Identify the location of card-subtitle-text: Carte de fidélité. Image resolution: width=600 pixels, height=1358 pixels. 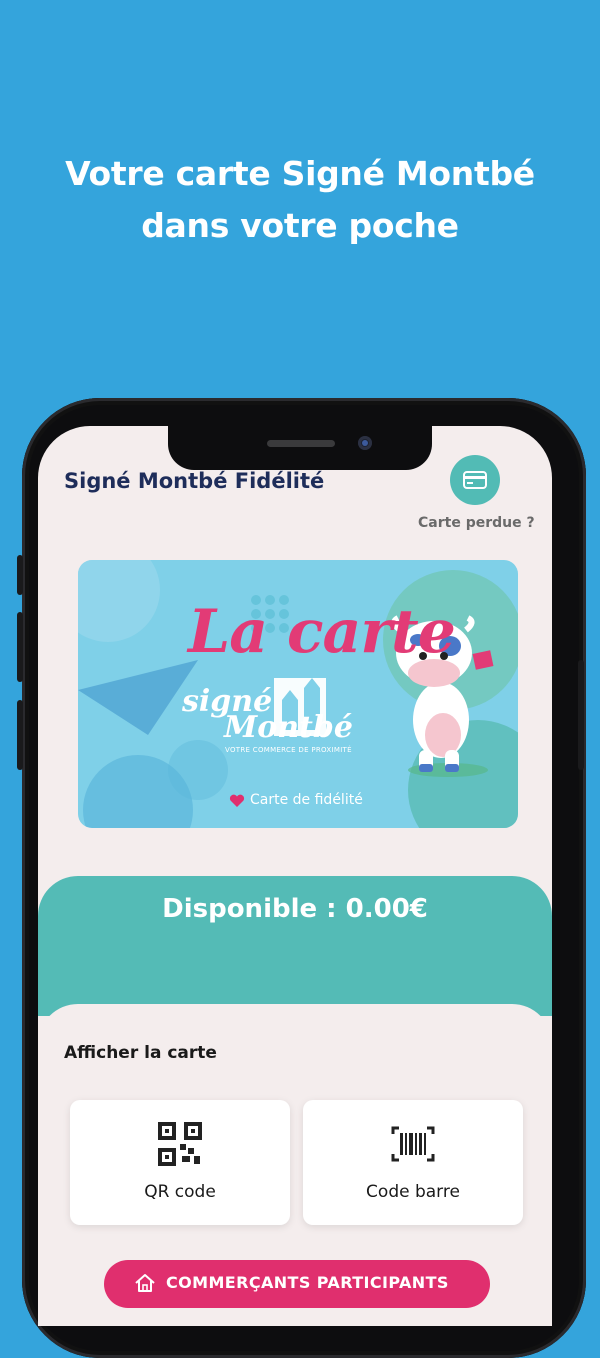
(306, 800).